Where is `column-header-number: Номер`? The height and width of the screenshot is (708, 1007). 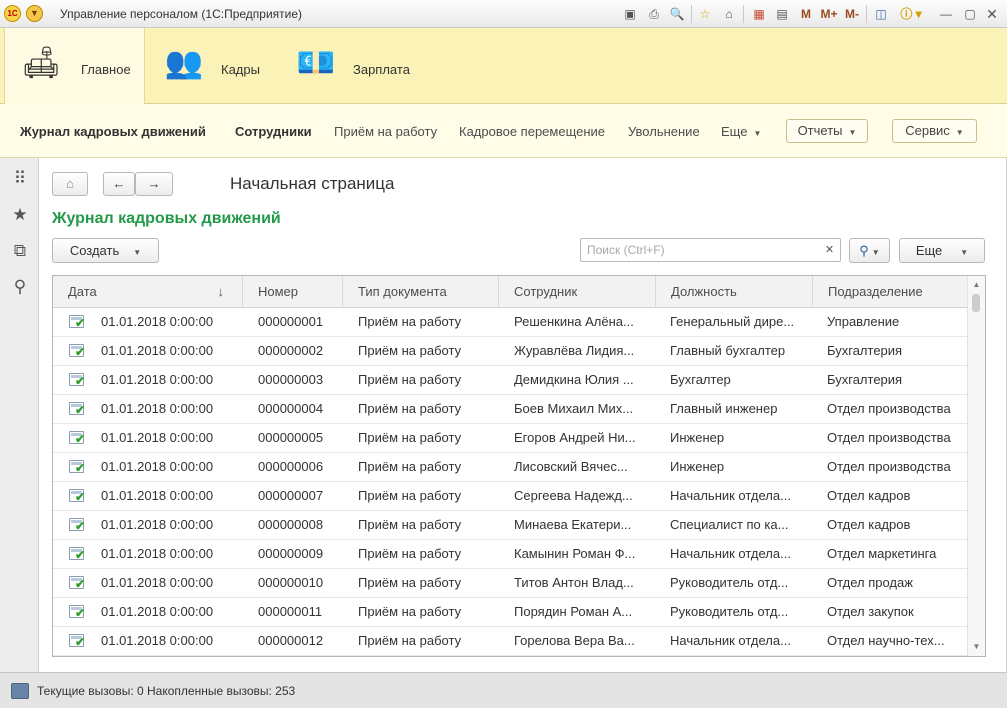
column-header-number: Номер is located at coordinates (293, 292).